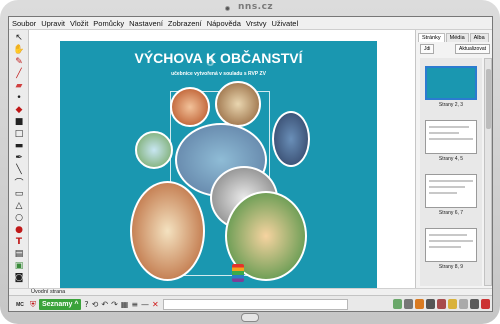 This screenshot has width=500, height=324. I want to click on fill-icon: ◆, so click(19, 110).